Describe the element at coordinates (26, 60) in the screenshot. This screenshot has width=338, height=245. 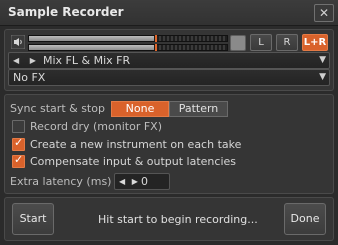
I see `input-source-arrows: ◀ ▶` at that location.